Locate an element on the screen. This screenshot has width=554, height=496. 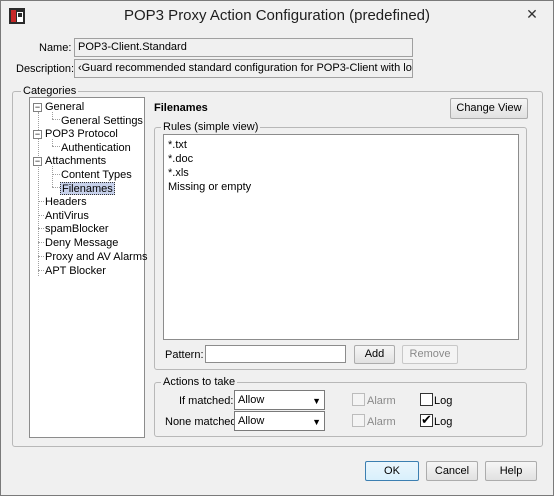
if-matched-log-checkbox is located at coordinates (426, 399).